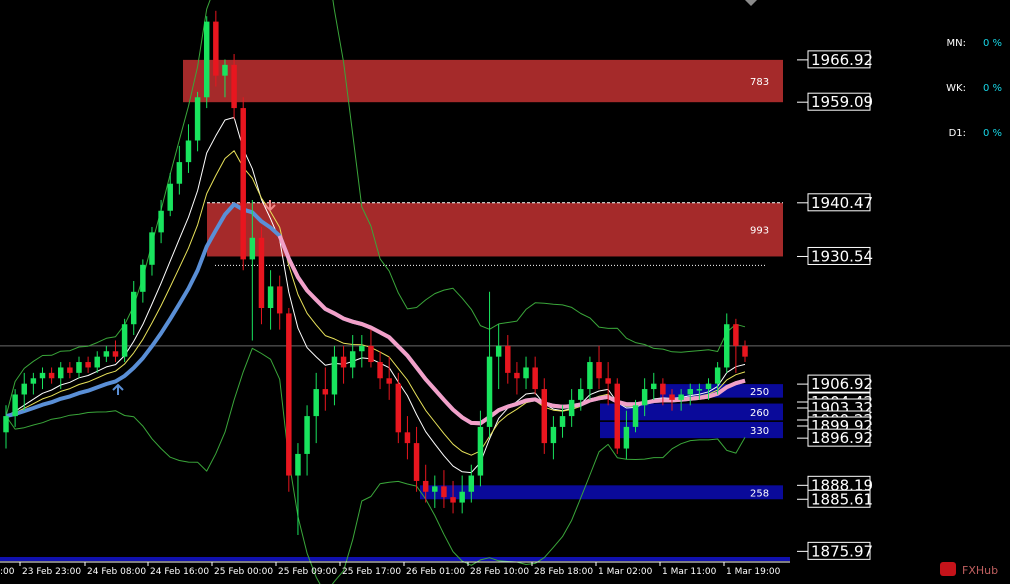 The image size is (1010, 584). Describe the element at coordinates (563, 572) in the screenshot. I see `x-tick-label: 28 Feb 18:00` at that location.